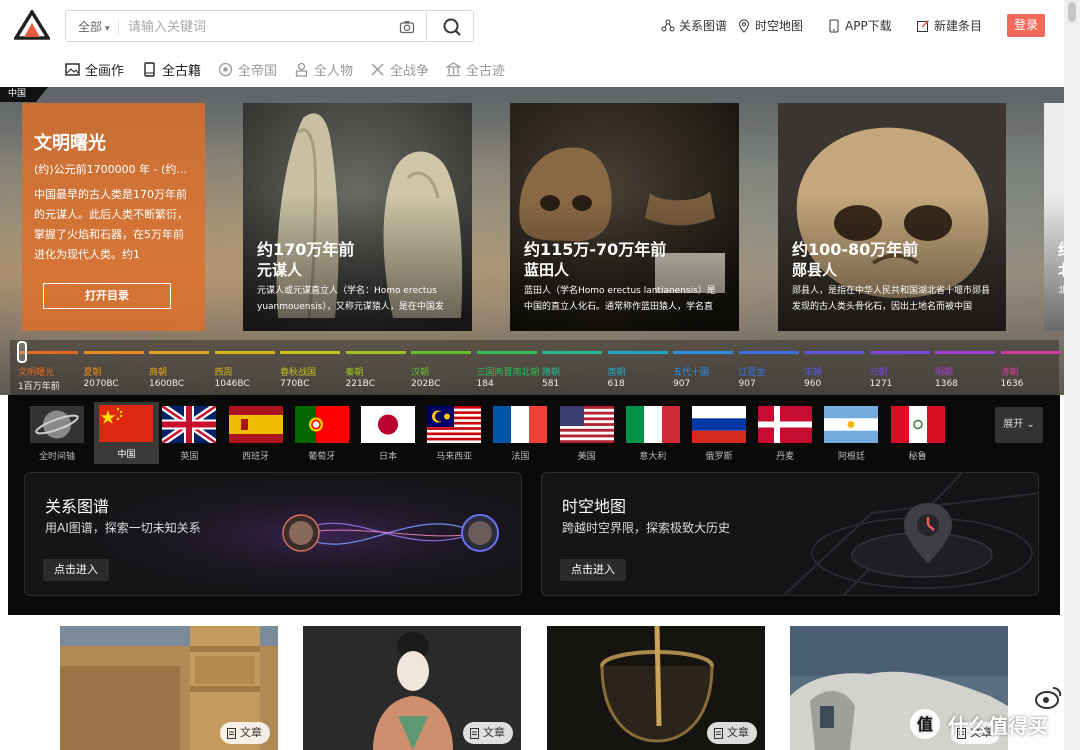 The image size is (1080, 750). I want to click on timeline-era: 三国两晋南北朝 184, so click(509, 367).